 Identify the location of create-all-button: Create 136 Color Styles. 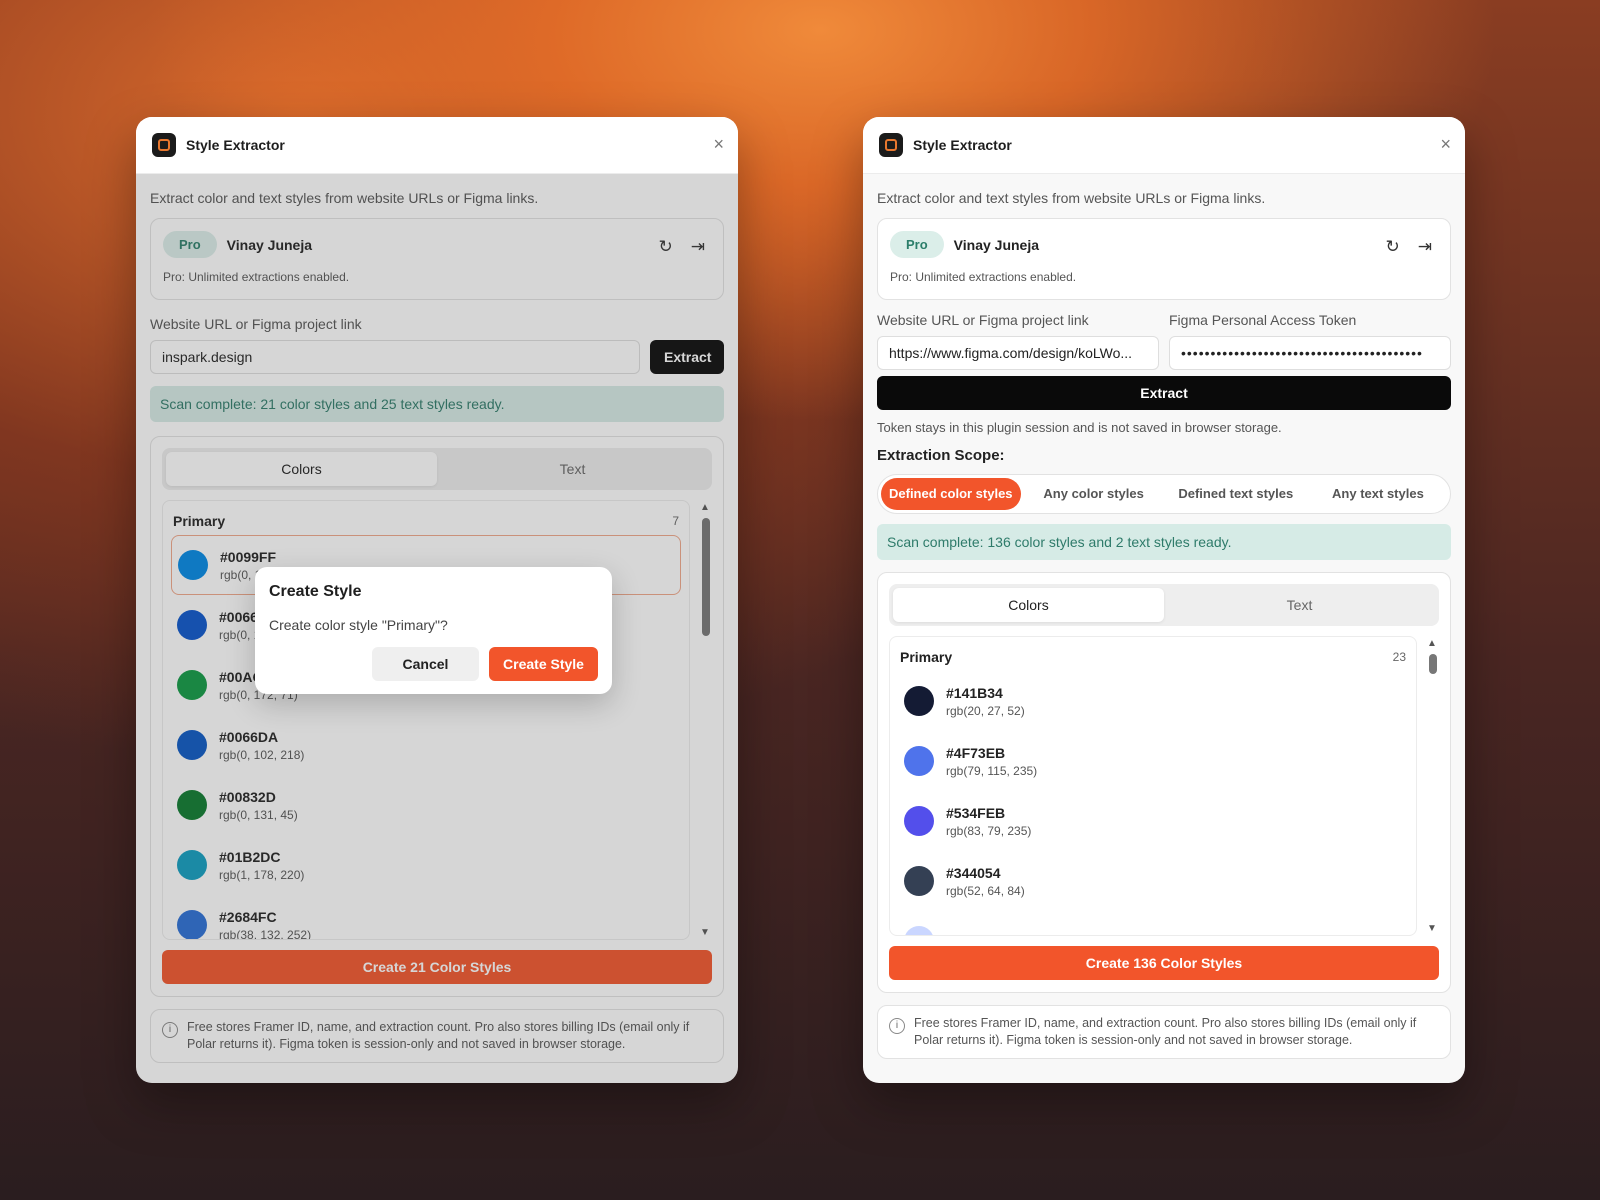
(1164, 963).